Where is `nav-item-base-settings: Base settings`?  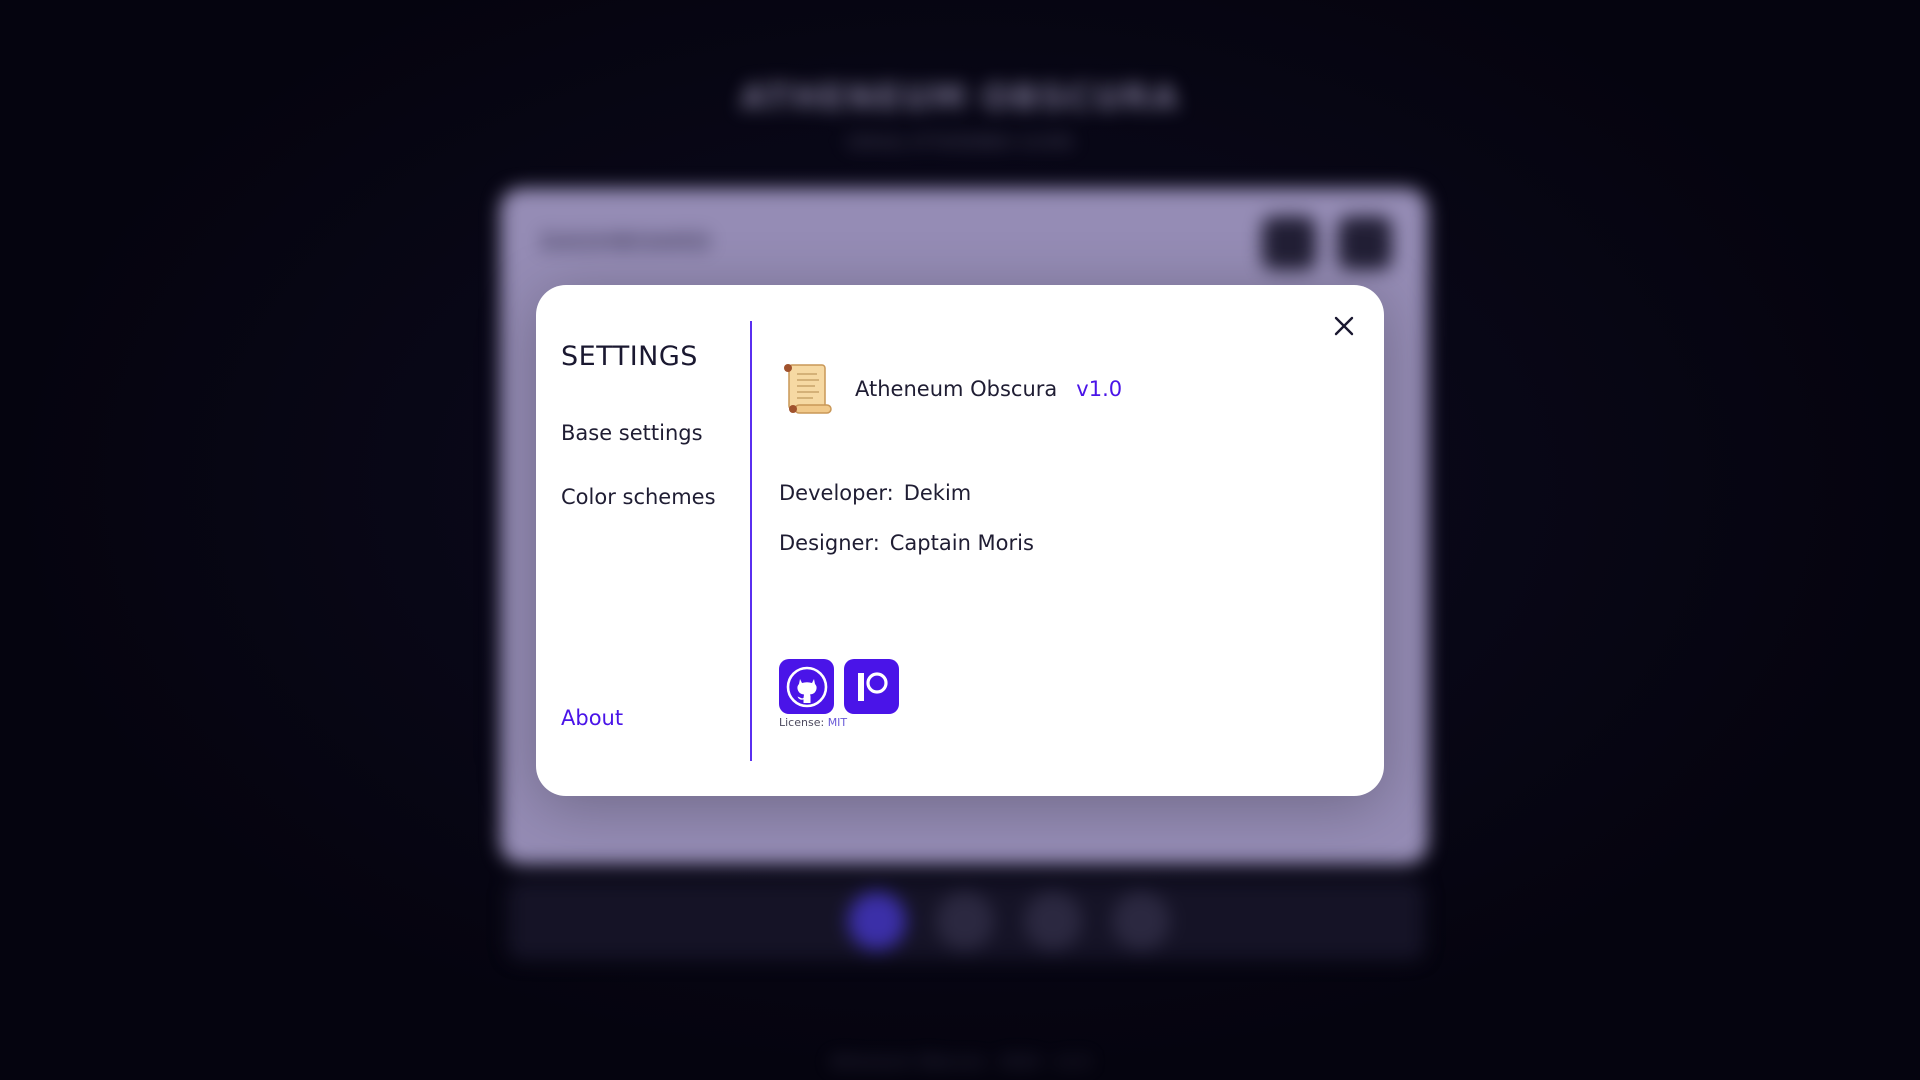
nav-item-base-settings: Base settings is located at coordinates (632, 433).